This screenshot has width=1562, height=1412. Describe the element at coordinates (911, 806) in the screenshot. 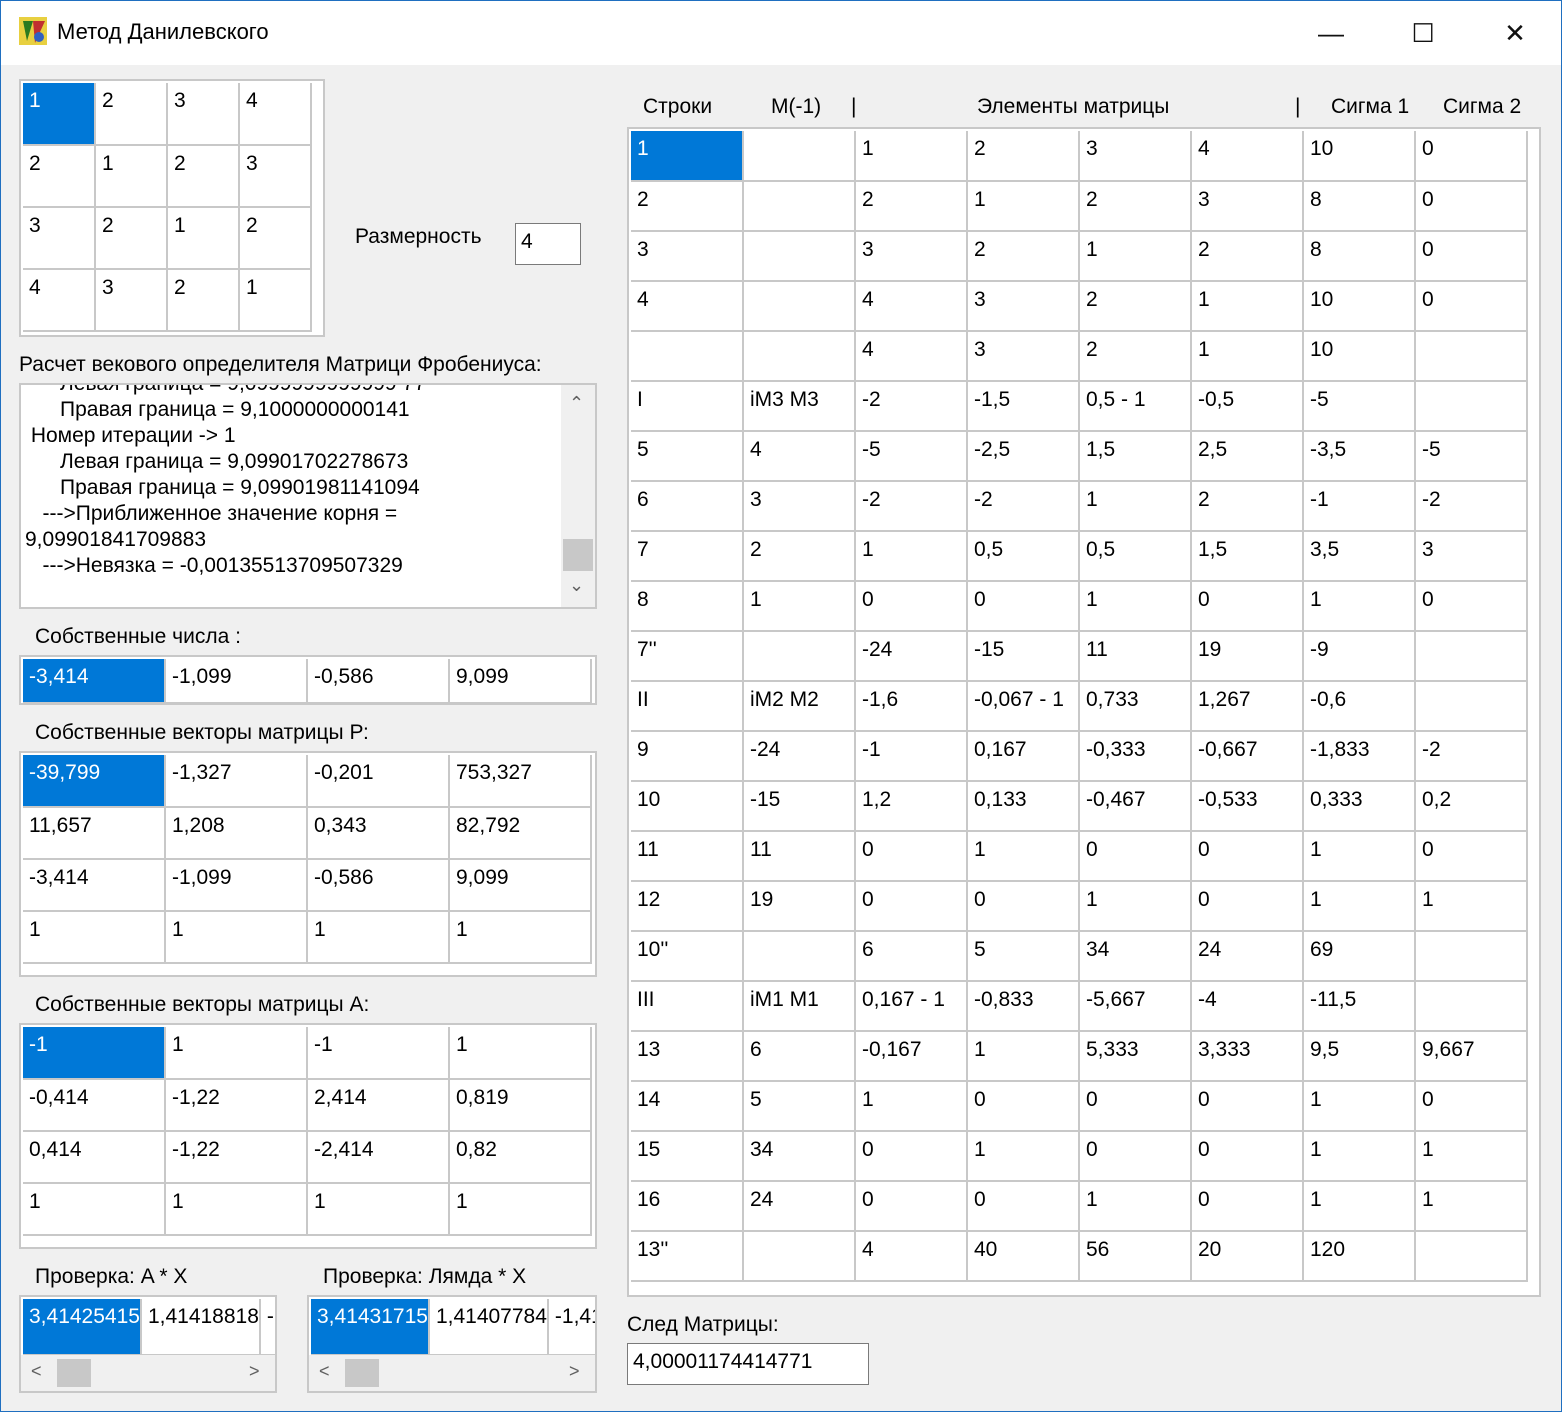

I see `grid-cell: 1,2` at that location.